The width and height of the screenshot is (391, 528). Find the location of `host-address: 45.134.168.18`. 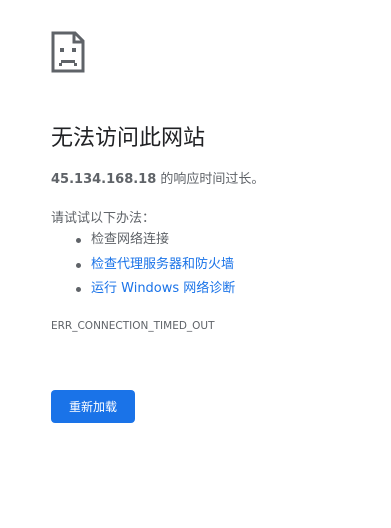

host-address: 45.134.168.18 is located at coordinates (104, 179).